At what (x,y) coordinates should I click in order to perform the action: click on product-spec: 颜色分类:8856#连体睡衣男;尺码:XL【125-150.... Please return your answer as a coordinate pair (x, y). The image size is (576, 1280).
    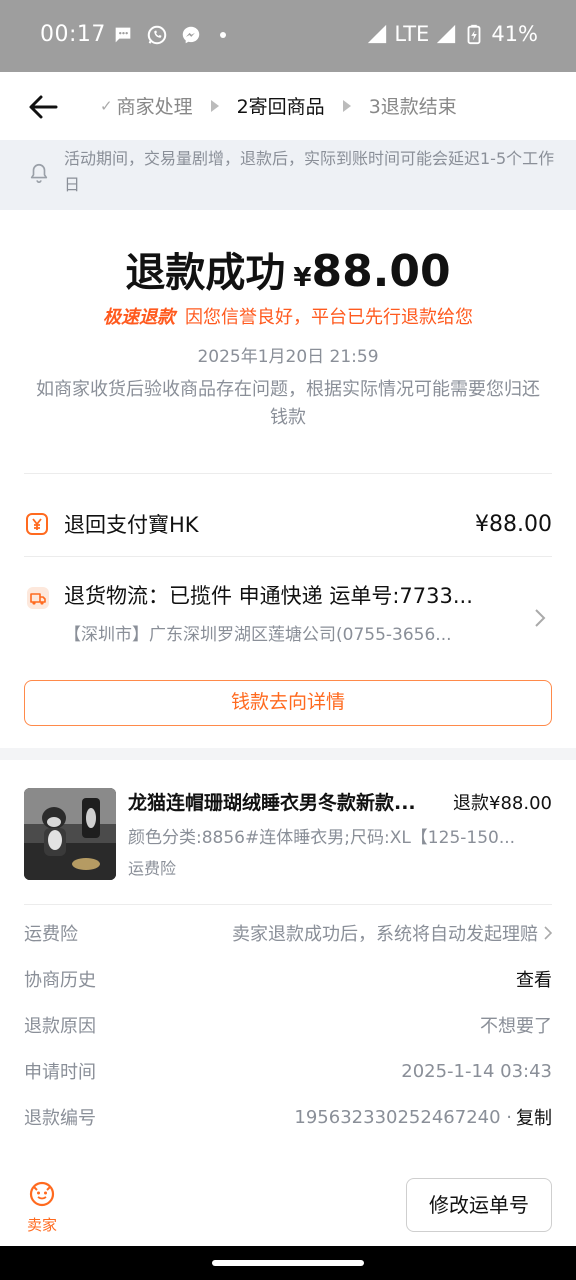
    Looking at the image, I should click on (322, 838).